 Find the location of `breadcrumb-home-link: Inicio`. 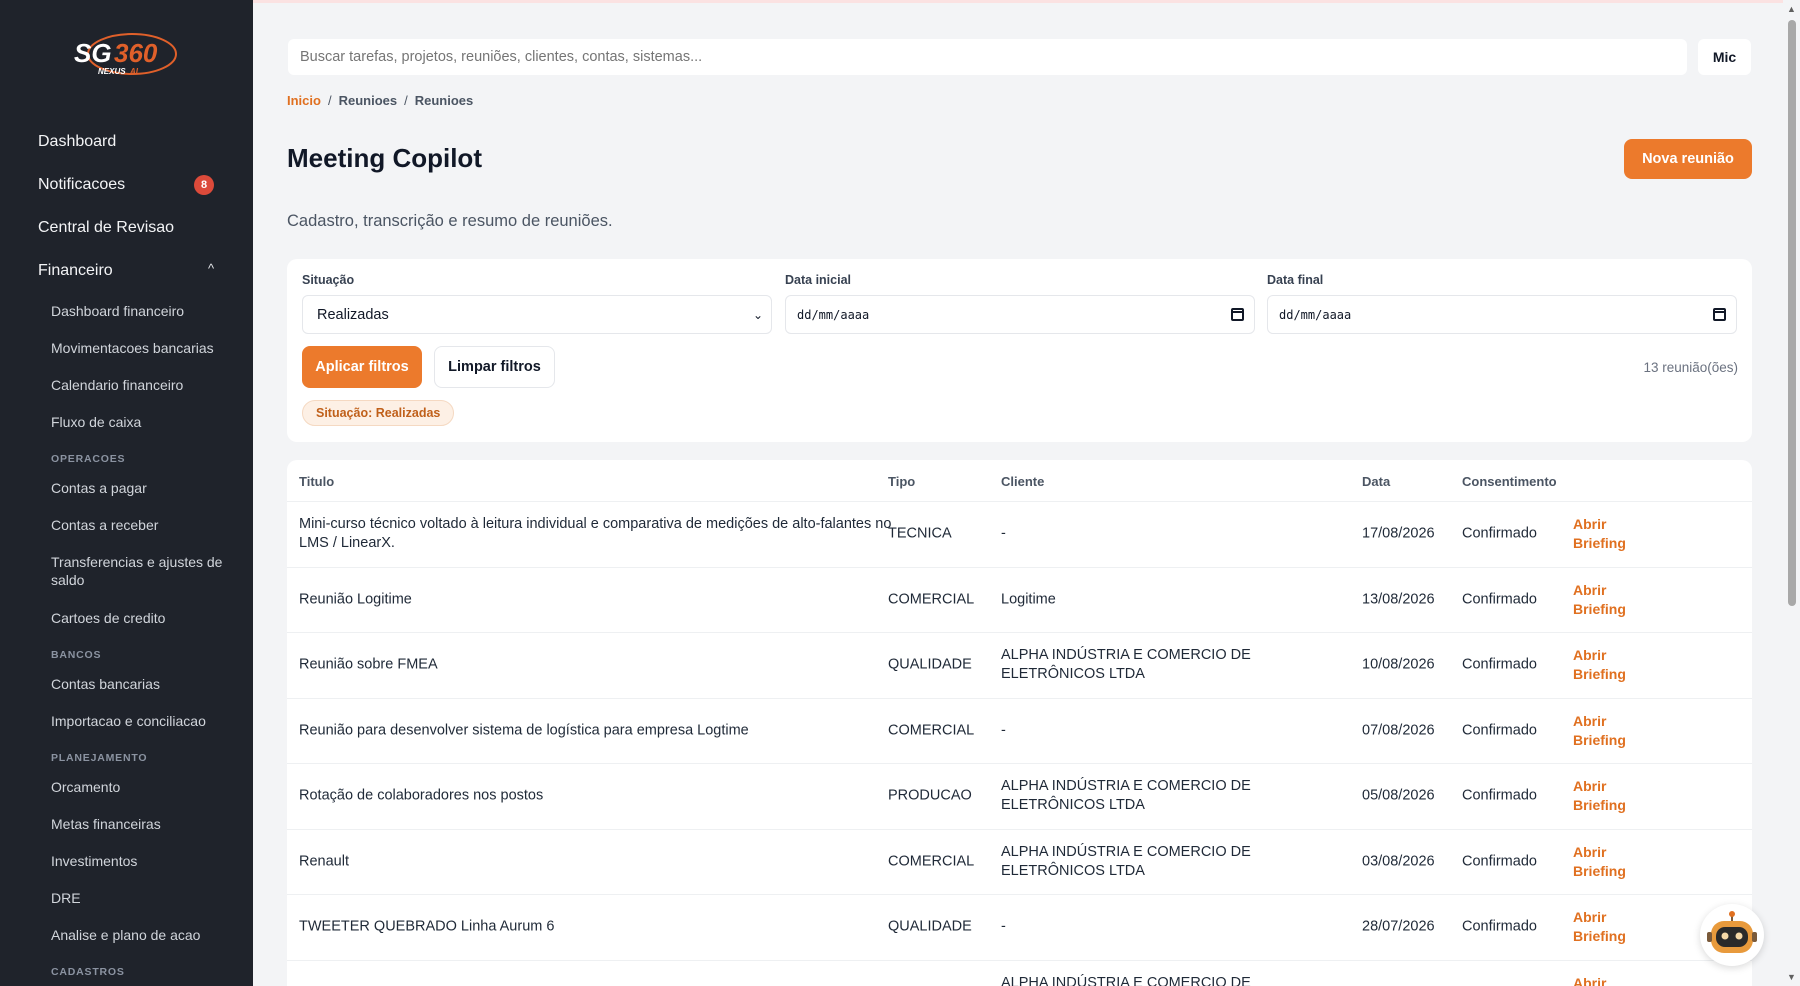

breadcrumb-home-link: Inicio is located at coordinates (304, 100).